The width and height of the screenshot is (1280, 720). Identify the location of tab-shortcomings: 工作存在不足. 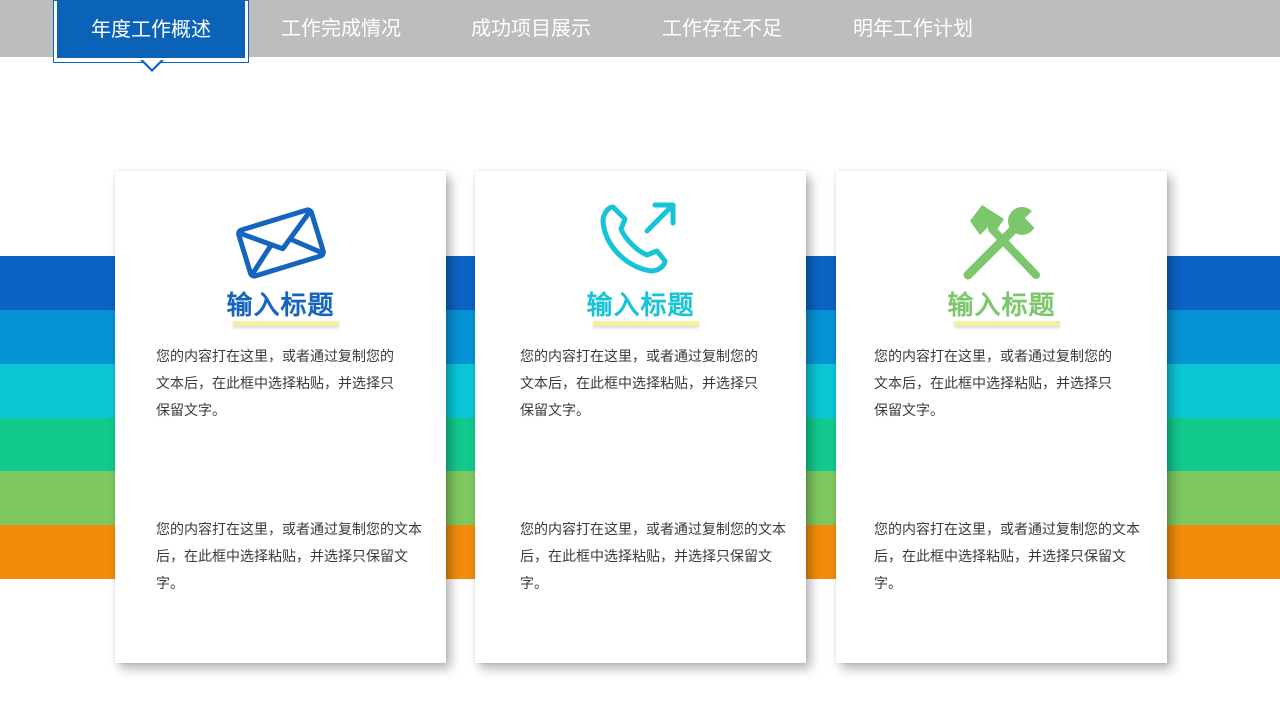
(722, 28).